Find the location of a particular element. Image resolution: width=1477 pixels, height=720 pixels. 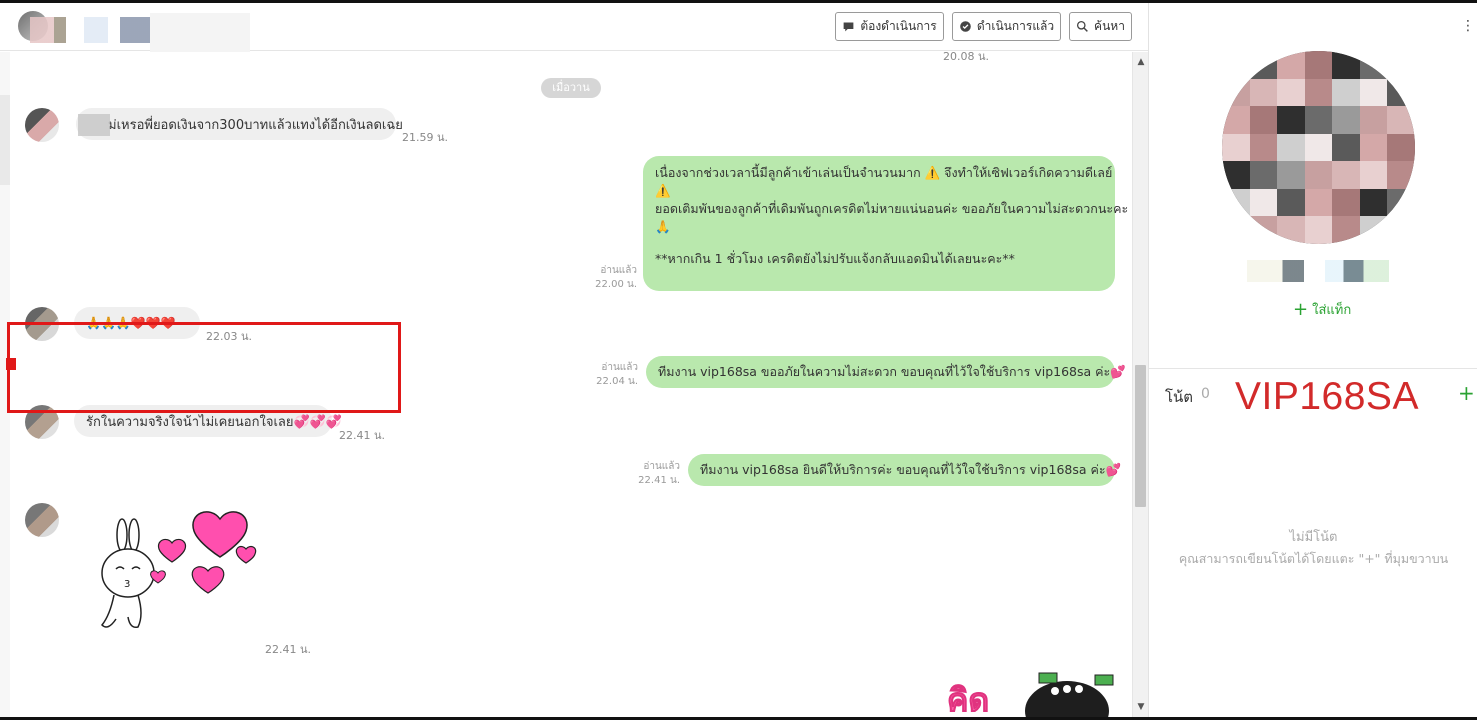

read-receipt: อ่านแล้ว 22.41 น. is located at coordinates (652, 474).